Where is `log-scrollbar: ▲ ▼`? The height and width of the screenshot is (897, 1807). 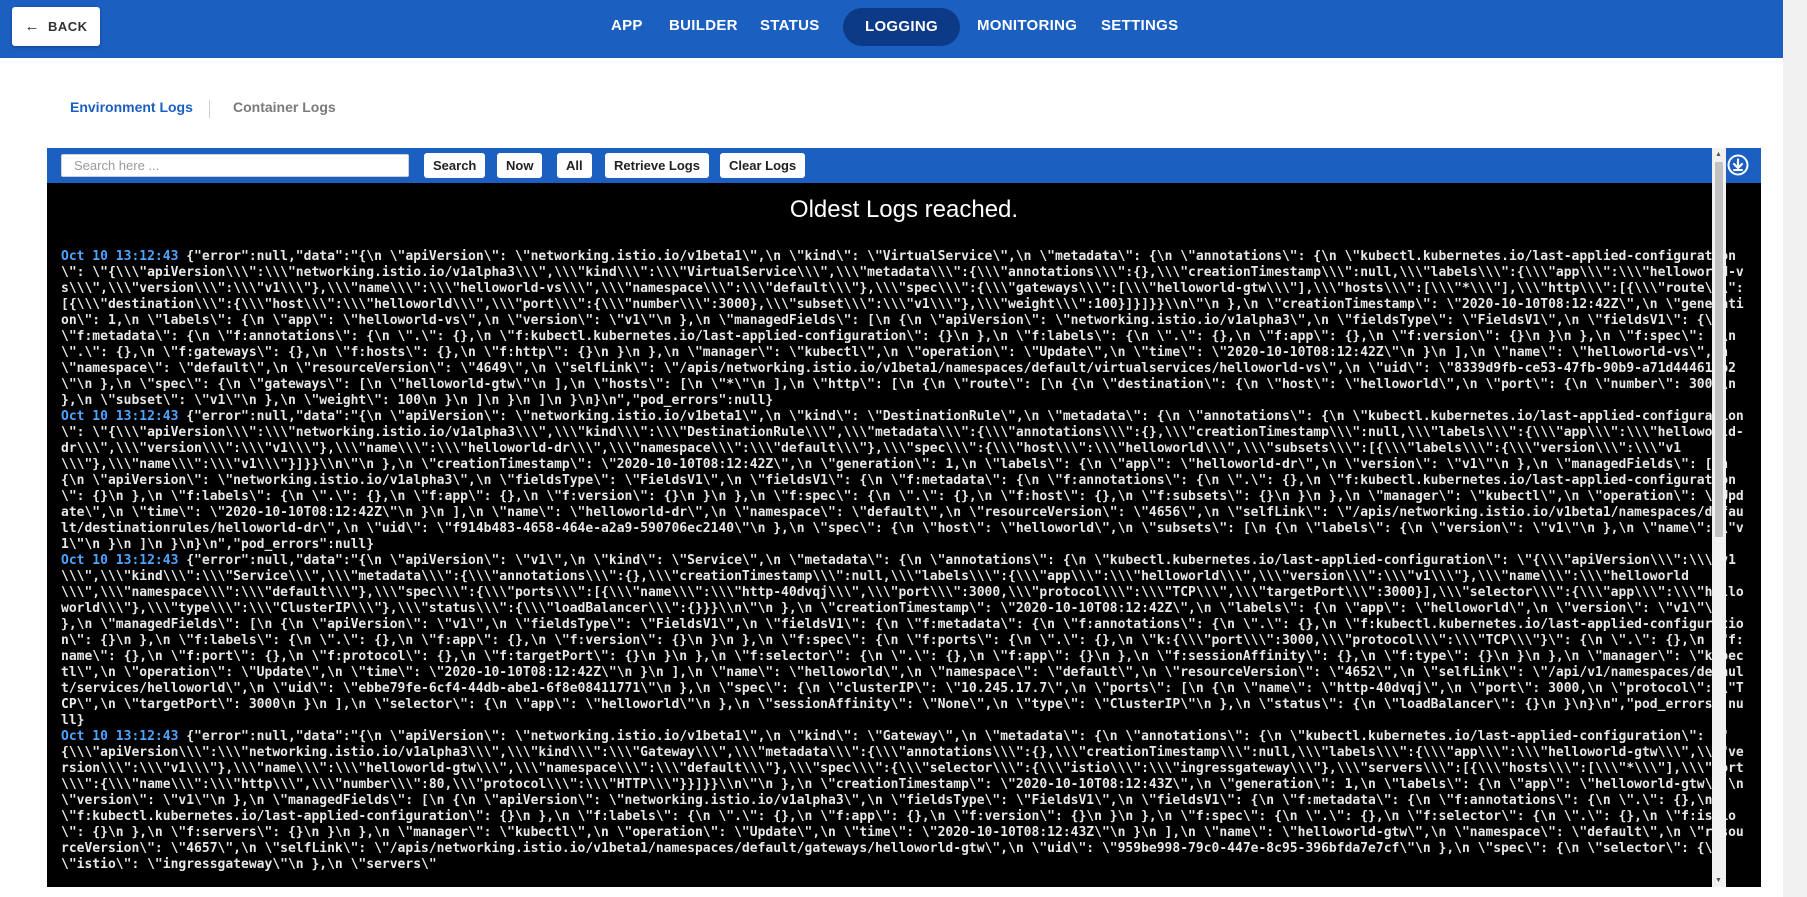
log-scrollbar: ▲ ▼ is located at coordinates (1719, 517).